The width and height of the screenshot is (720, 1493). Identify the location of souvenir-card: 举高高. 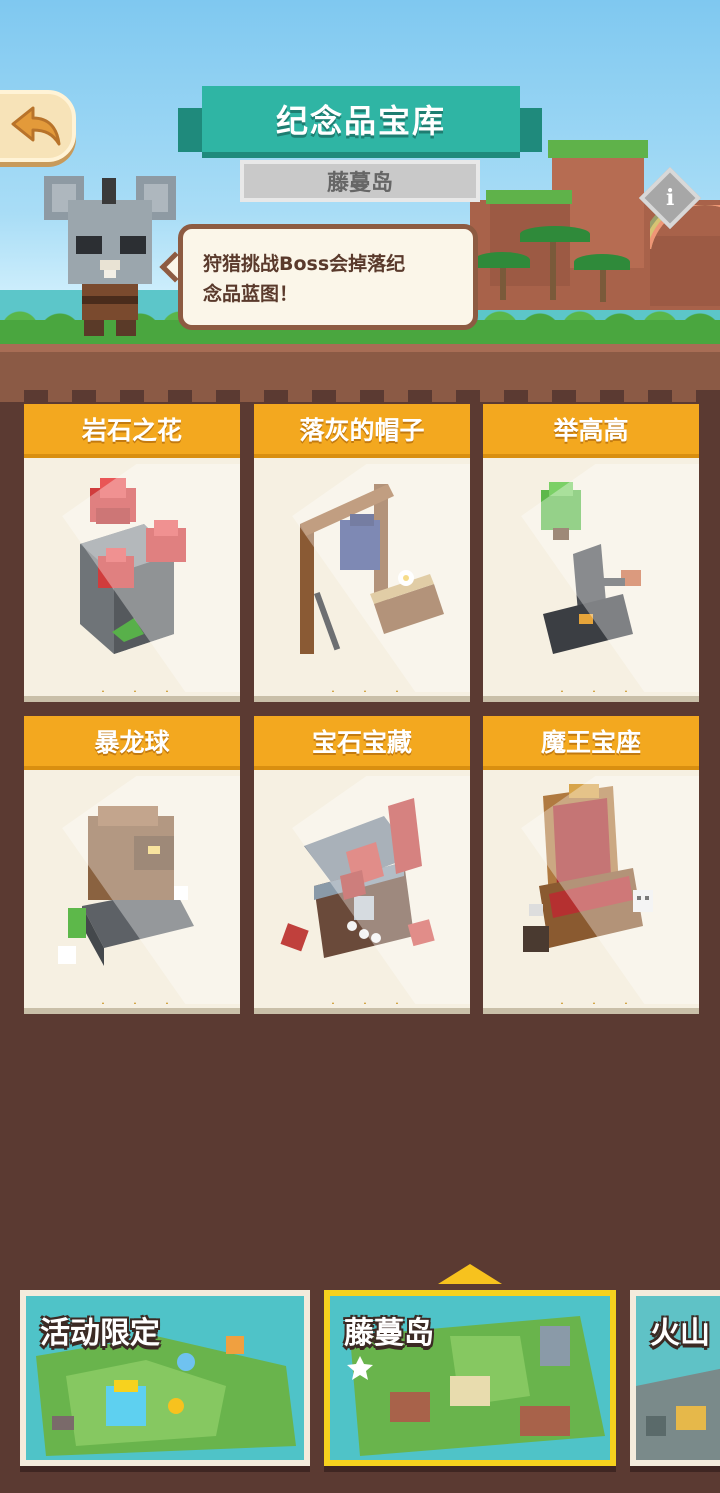
(591, 550).